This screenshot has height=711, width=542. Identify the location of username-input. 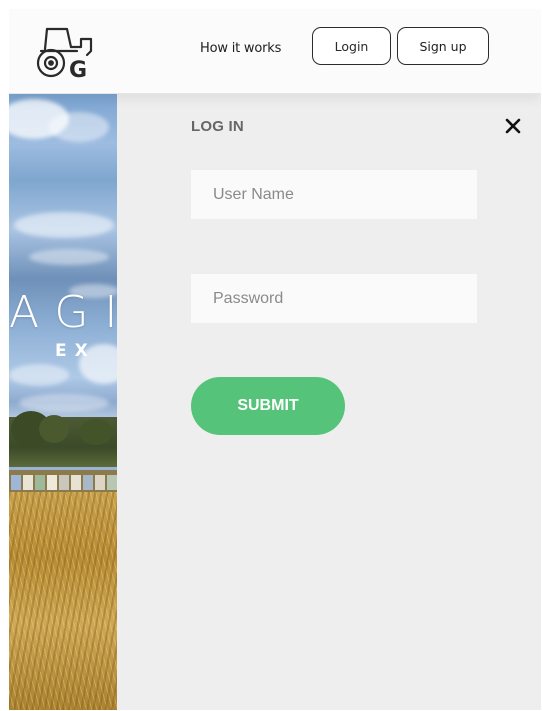
(334, 194).